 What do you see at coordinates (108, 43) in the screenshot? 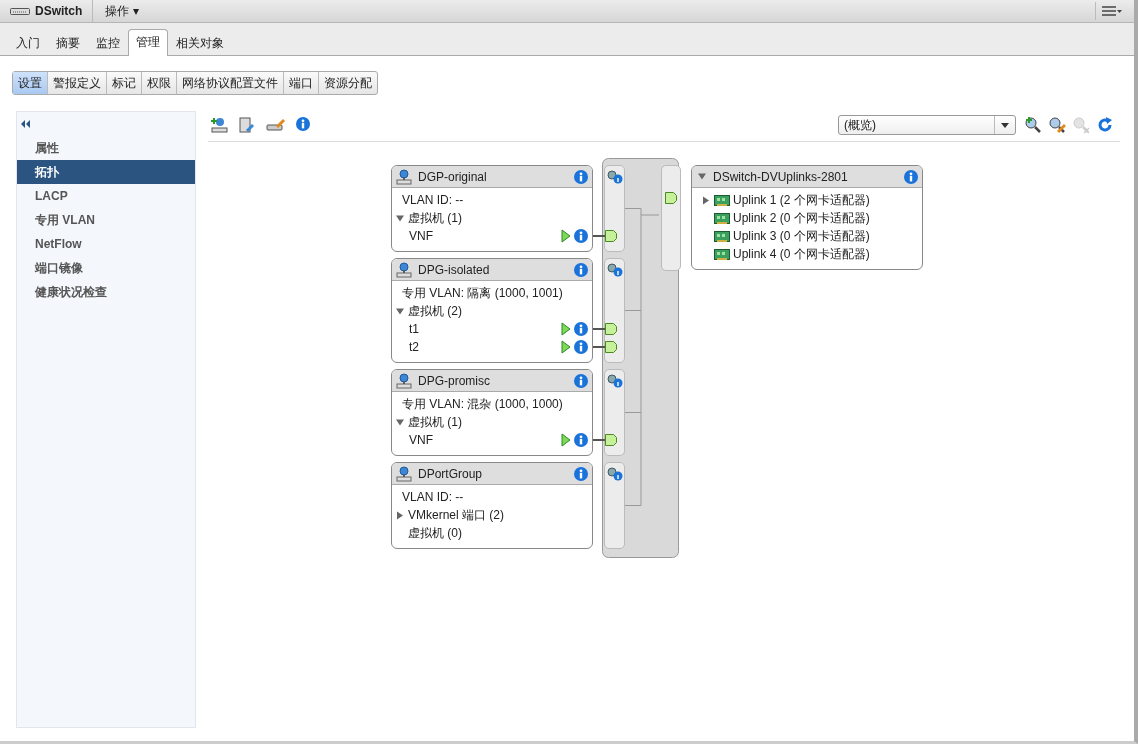
I see `tab: 监控` at bounding box center [108, 43].